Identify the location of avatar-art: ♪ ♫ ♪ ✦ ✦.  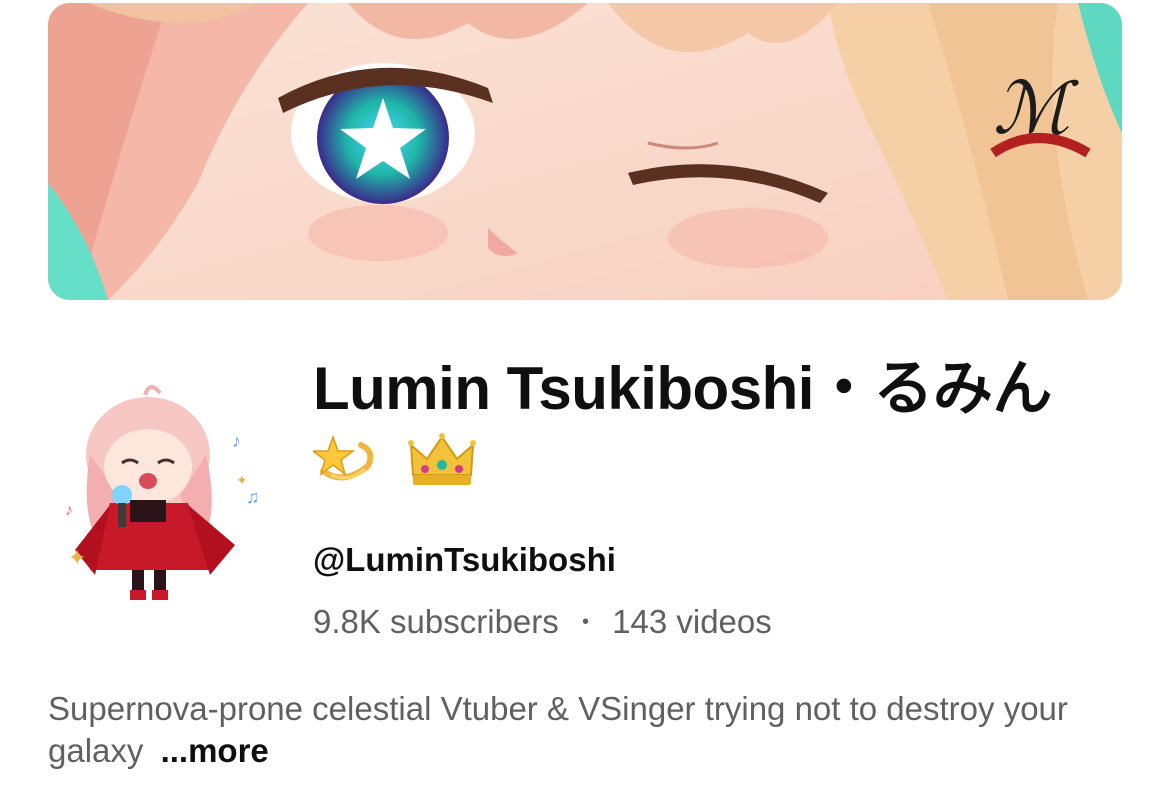
(162, 492).